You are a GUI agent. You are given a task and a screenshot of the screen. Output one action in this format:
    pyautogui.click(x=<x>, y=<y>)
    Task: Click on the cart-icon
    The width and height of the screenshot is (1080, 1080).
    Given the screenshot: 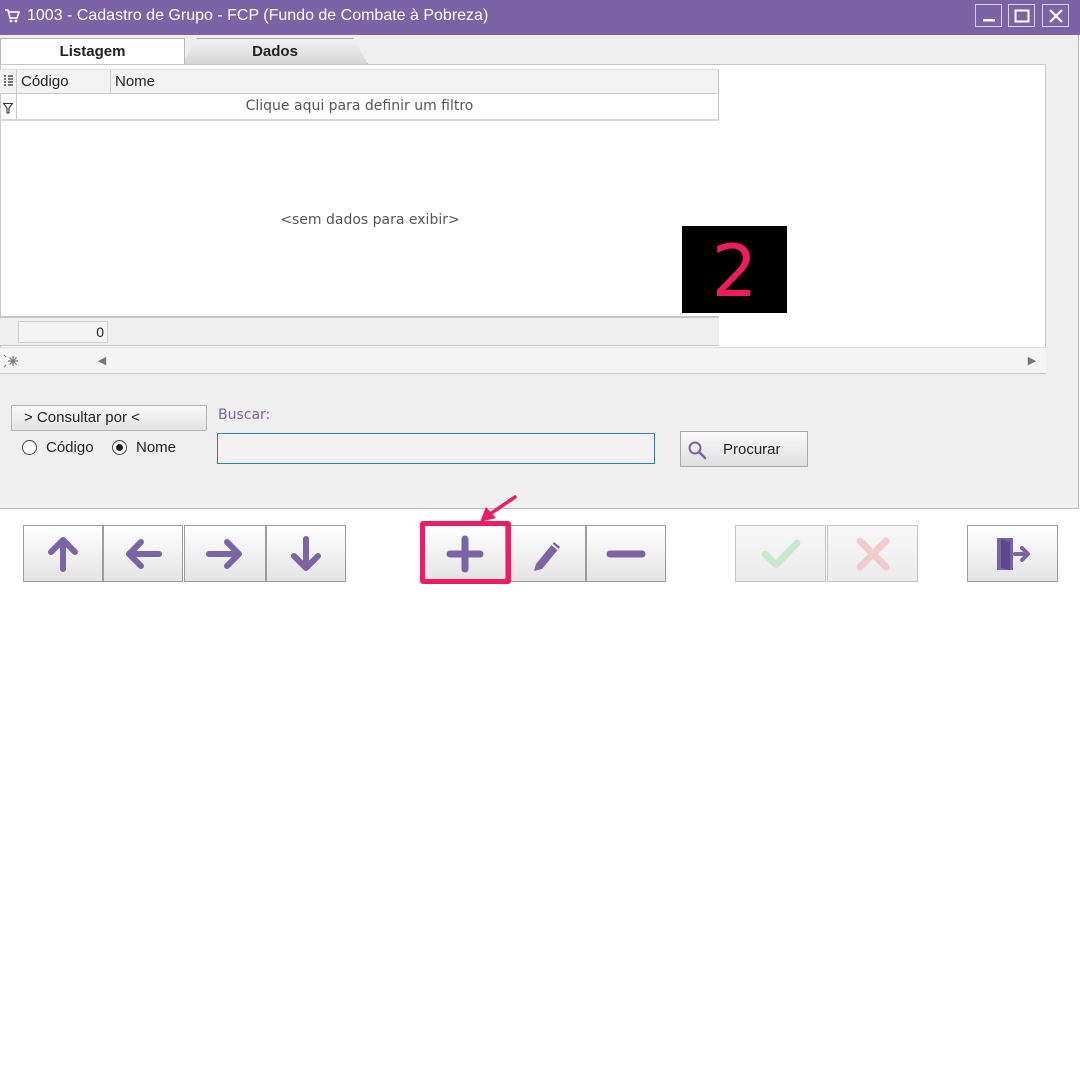 What is the action you would take?
    pyautogui.click(x=12, y=16)
    